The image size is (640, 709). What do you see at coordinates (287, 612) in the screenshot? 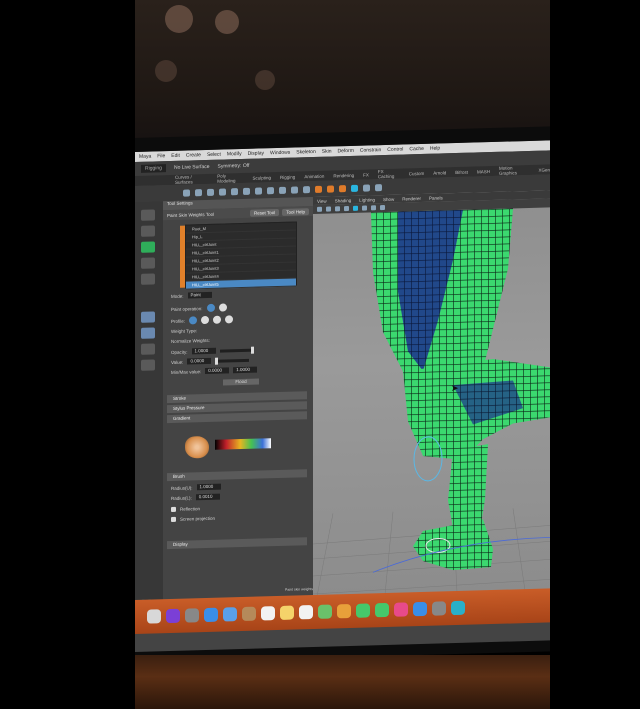
I see `notes-icon` at bounding box center [287, 612].